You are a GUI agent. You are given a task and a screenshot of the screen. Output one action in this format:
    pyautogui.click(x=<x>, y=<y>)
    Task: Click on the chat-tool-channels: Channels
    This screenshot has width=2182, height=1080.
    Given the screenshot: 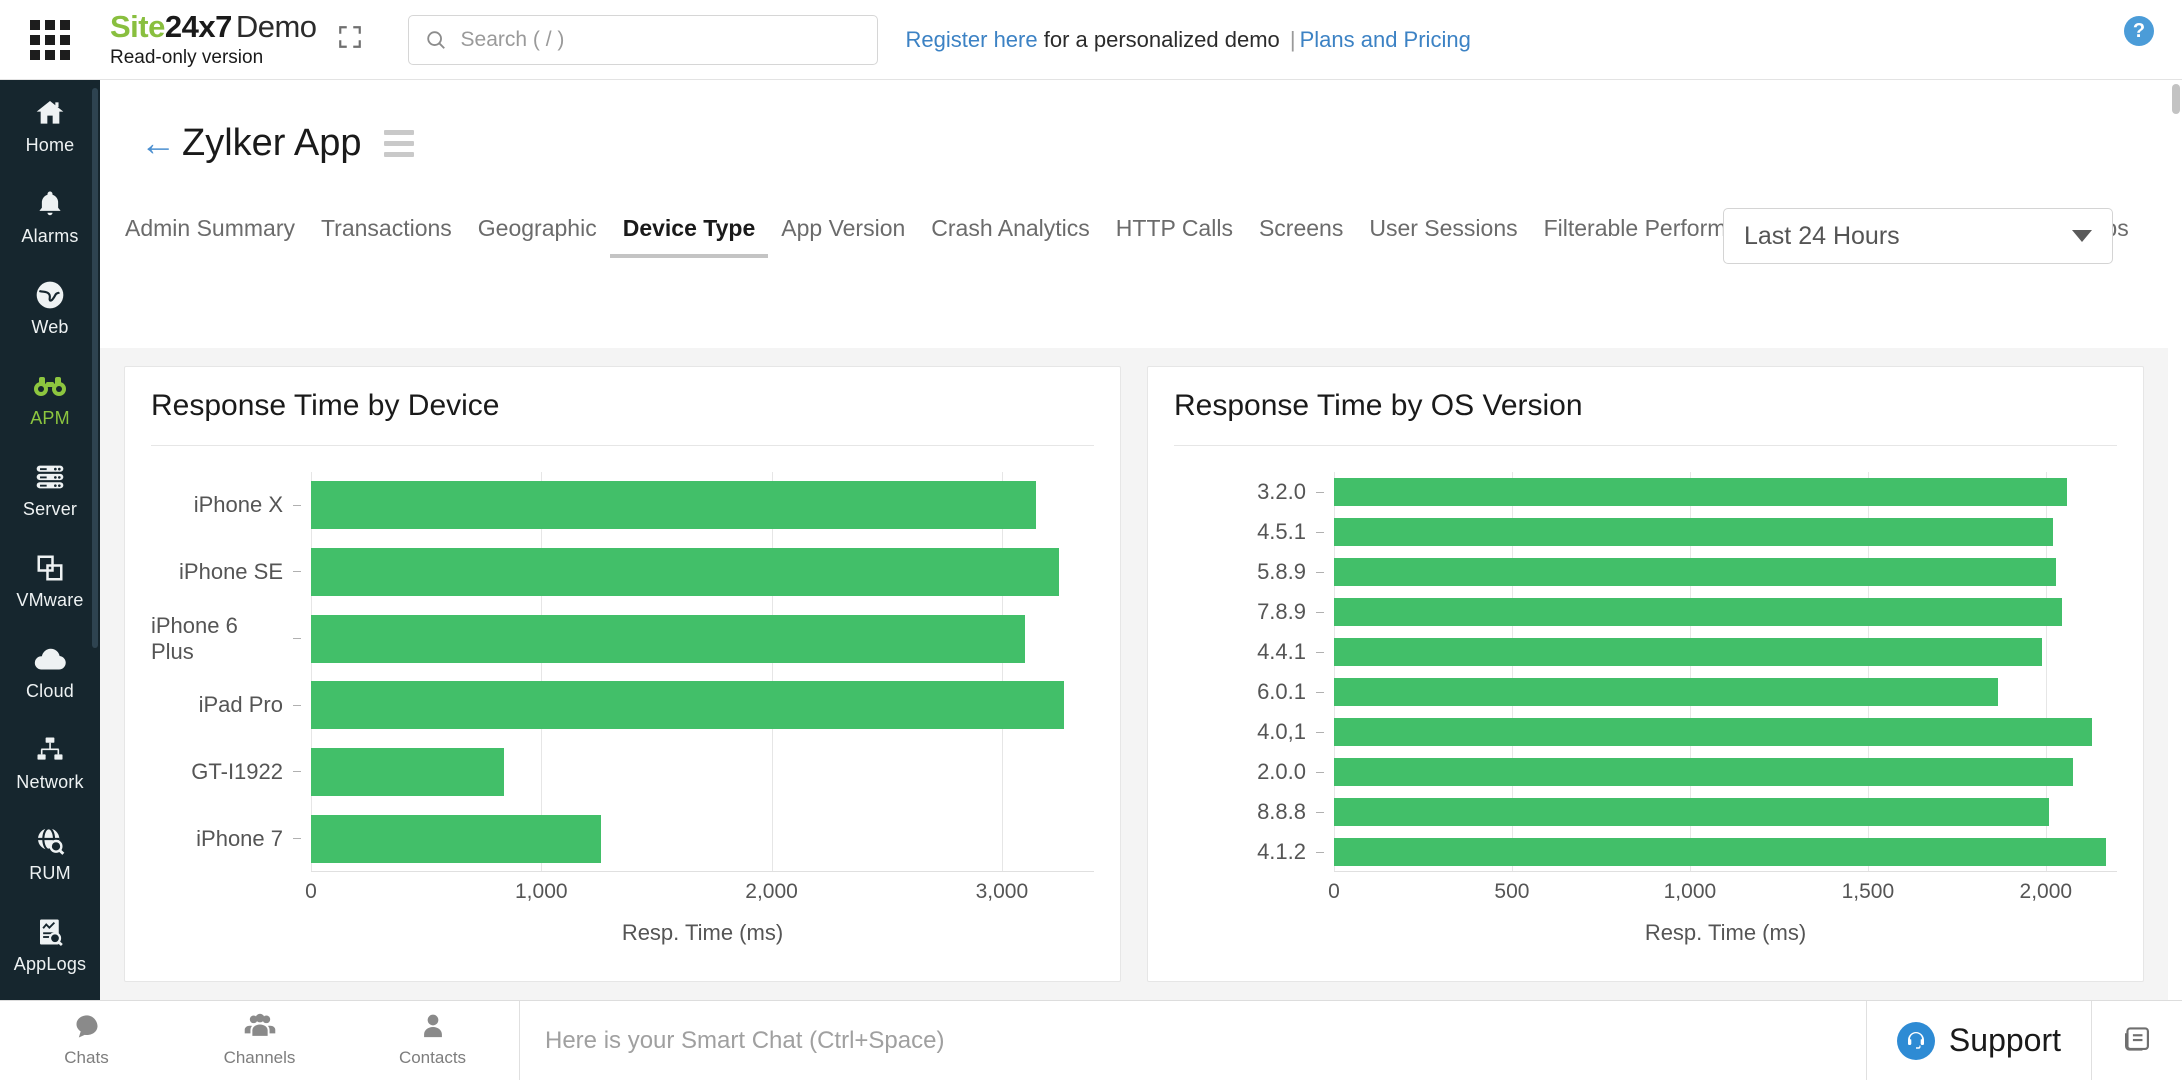 What is the action you would take?
    pyautogui.click(x=259, y=1040)
    